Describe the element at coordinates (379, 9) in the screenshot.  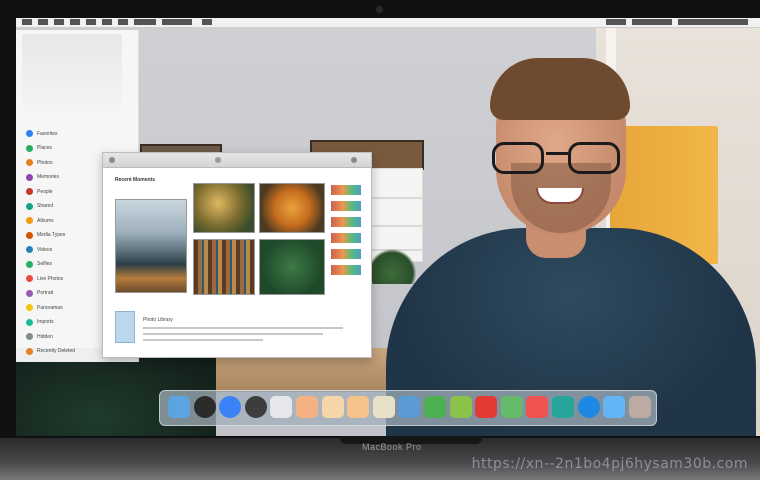
I see `webcam` at that location.